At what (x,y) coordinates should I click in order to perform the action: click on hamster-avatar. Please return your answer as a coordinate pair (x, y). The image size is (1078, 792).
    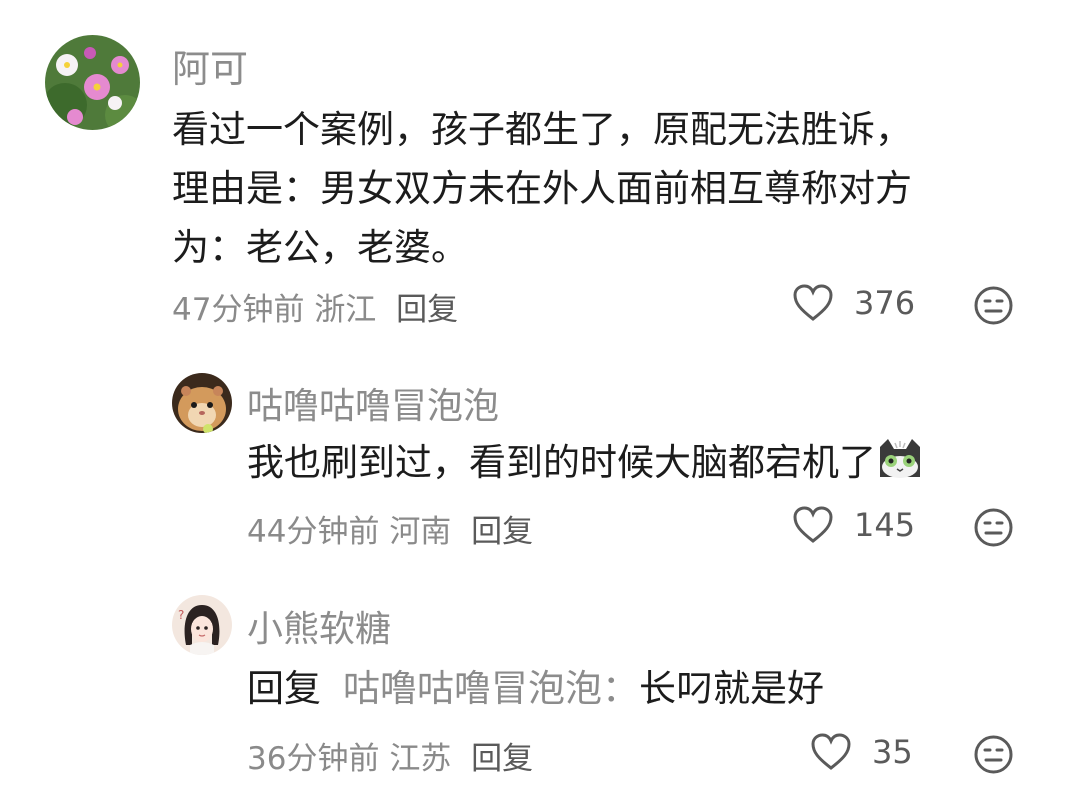
    Looking at the image, I should click on (202, 403).